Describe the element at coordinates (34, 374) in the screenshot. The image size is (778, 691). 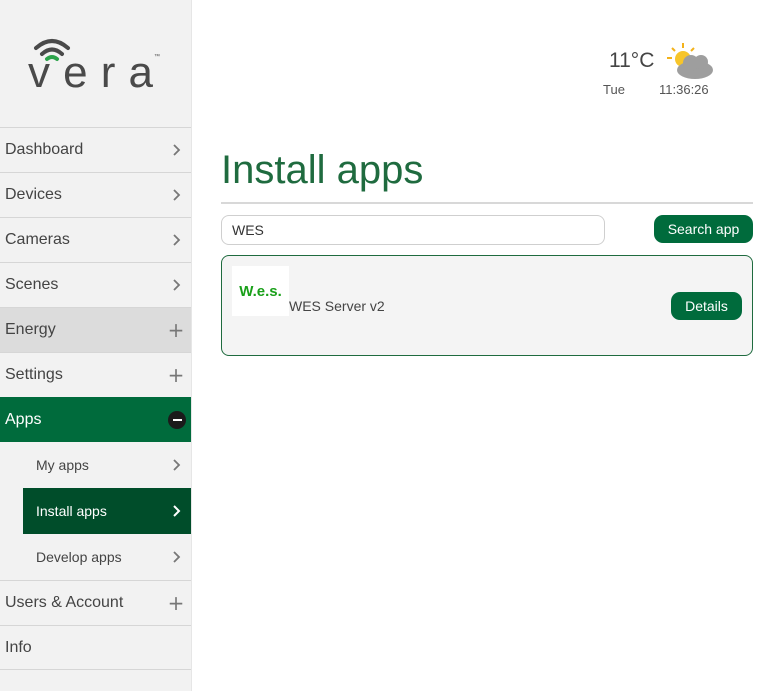
I see `sidebar-item-label: Settings` at that location.